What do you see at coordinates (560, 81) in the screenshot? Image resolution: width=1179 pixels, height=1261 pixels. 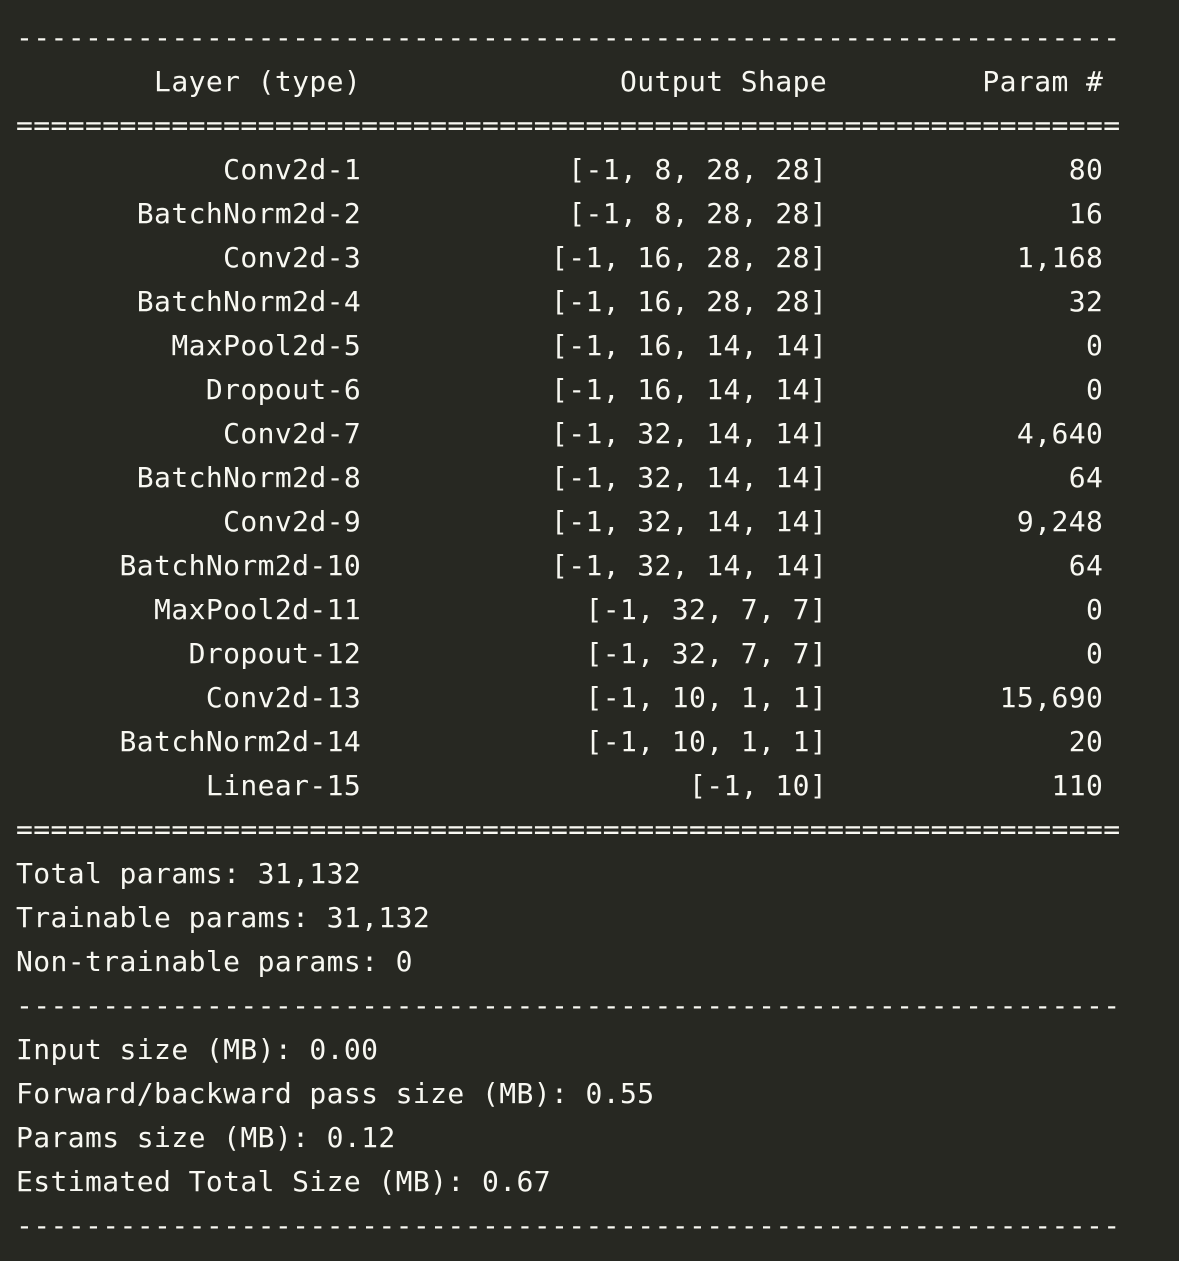 I see `column-header-row: Layer (type) Output Shape Param #` at bounding box center [560, 81].